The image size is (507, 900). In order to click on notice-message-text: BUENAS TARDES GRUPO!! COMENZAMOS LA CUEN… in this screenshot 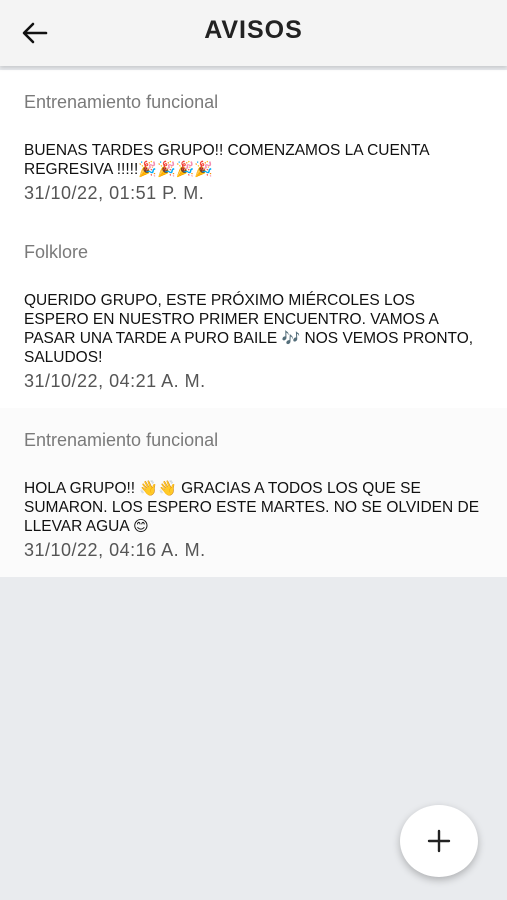, I will do `click(226, 160)`.